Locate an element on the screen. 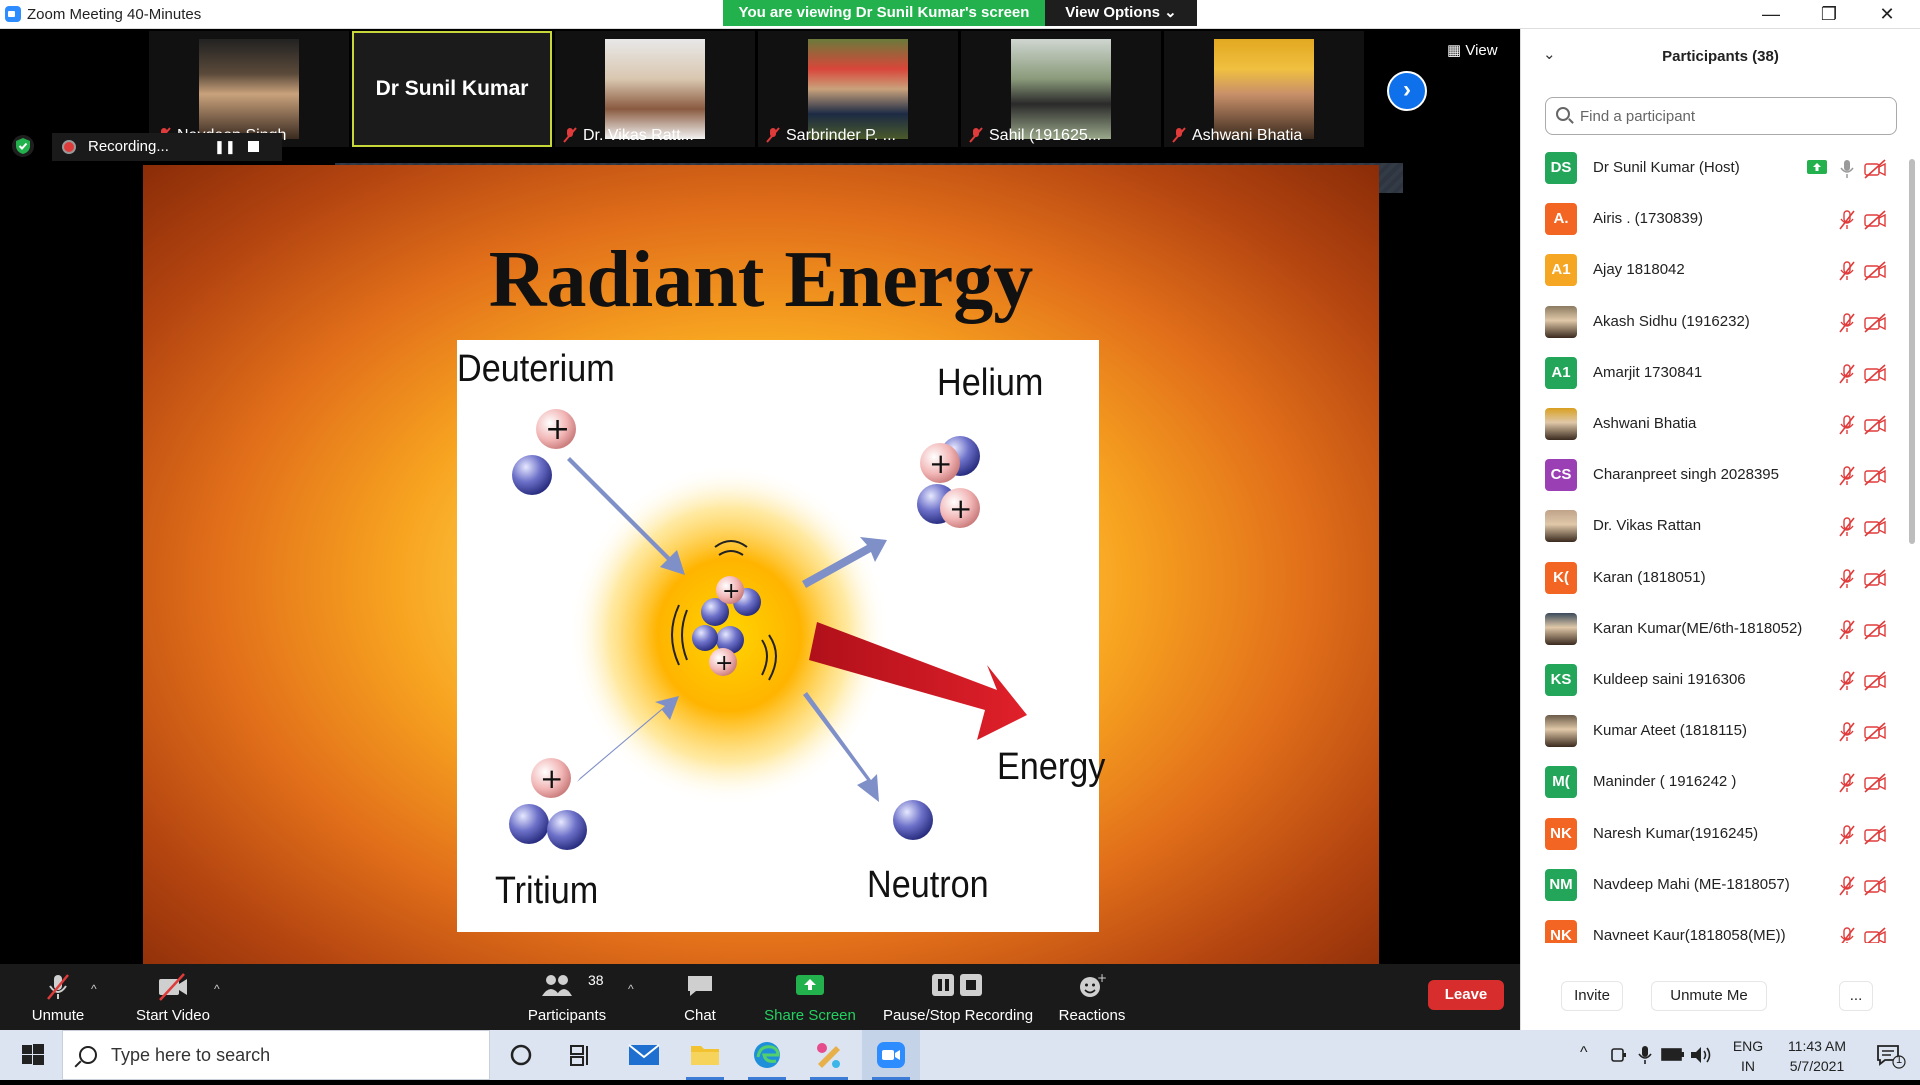  language-indicator: ENG IN is located at coordinates (1748, 1056).